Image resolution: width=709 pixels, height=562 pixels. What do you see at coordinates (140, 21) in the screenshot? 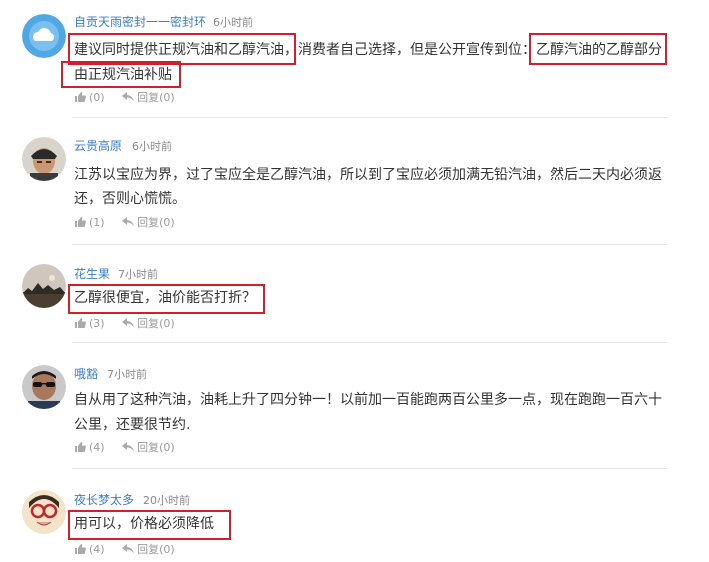
I see `username: 自贡天雨密封一一密封环` at bounding box center [140, 21].